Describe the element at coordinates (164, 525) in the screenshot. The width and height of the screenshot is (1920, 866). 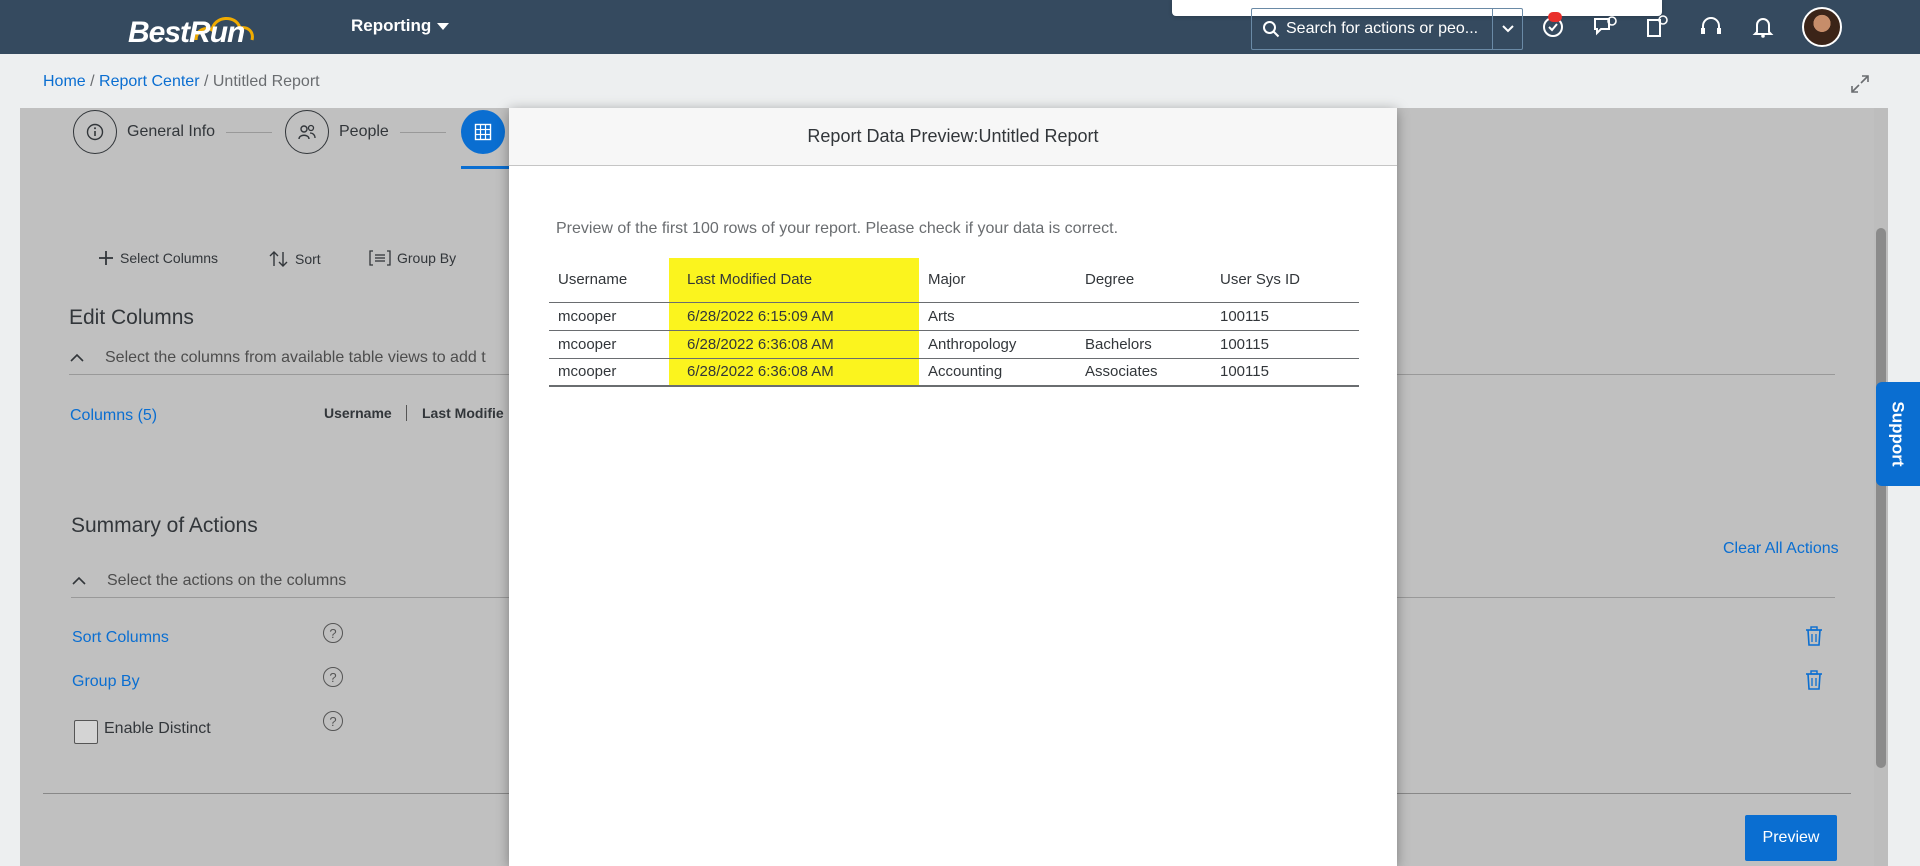
I see `summary-title: Summary of Actions` at that location.